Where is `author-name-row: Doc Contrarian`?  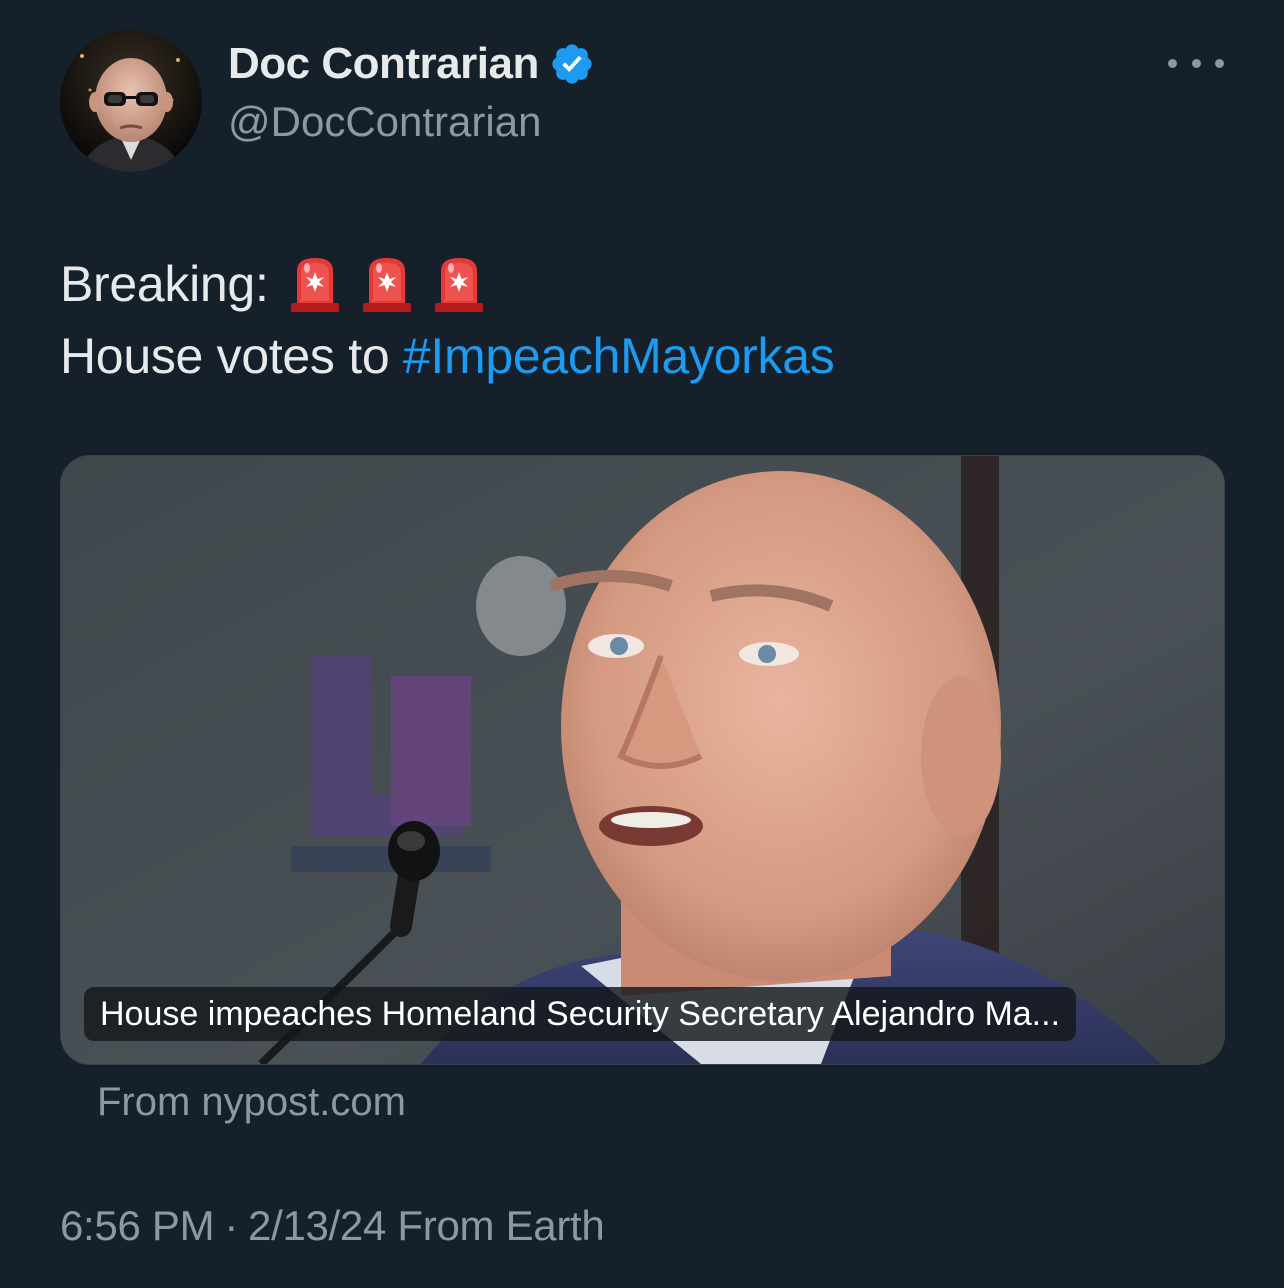
author-name-row: Doc Contrarian is located at coordinates (411, 64).